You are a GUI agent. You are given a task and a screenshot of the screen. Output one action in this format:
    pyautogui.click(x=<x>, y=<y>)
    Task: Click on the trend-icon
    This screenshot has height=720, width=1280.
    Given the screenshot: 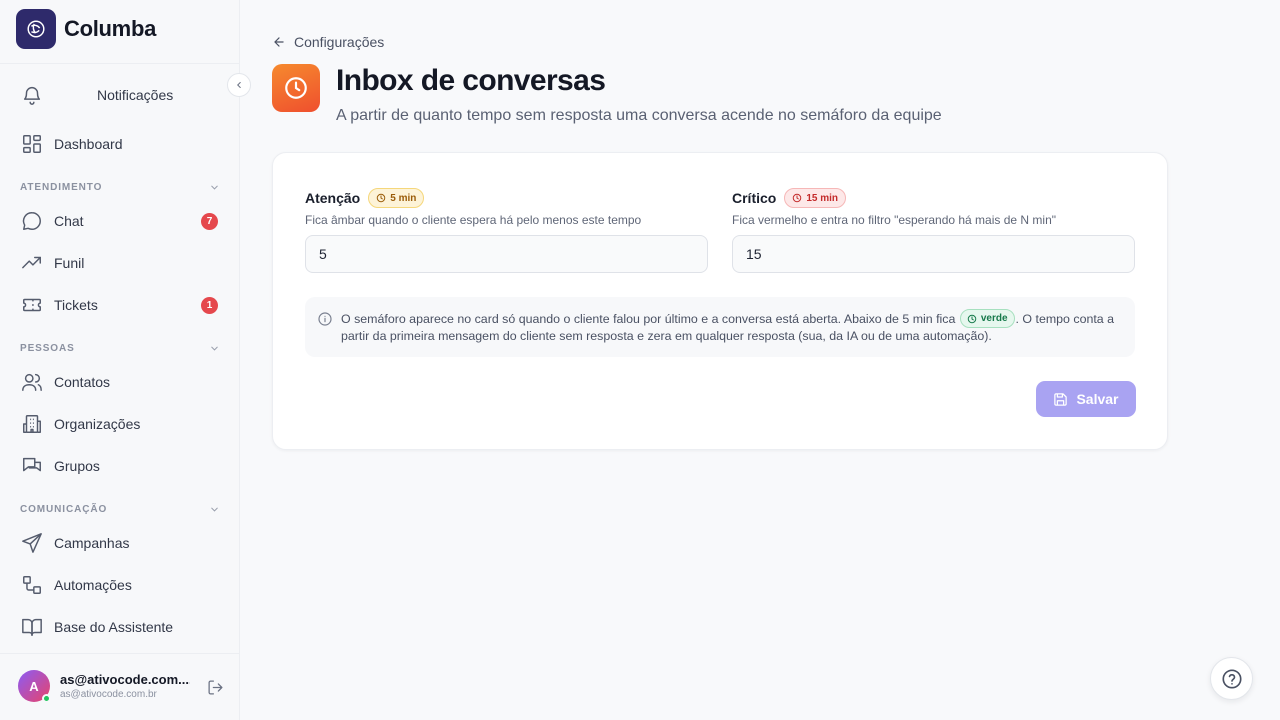 What is the action you would take?
    pyautogui.click(x=32, y=263)
    